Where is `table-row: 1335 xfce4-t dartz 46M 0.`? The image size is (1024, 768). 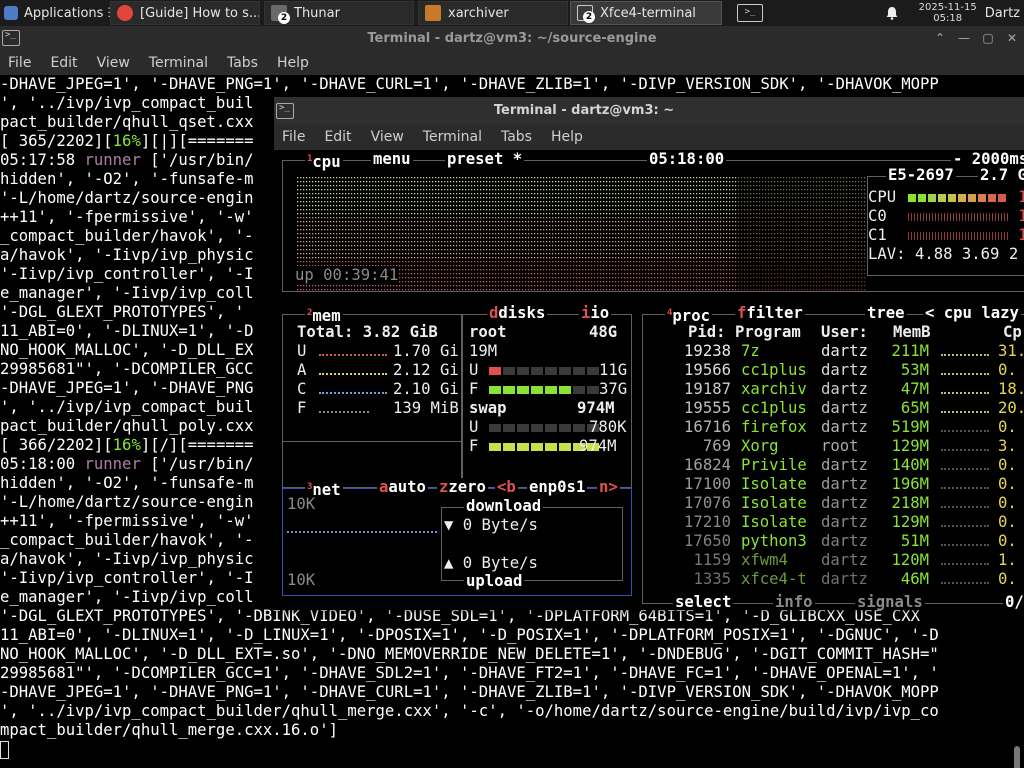 table-row: 1335 xfce4-t dartz 46M 0. is located at coordinates (829, 579).